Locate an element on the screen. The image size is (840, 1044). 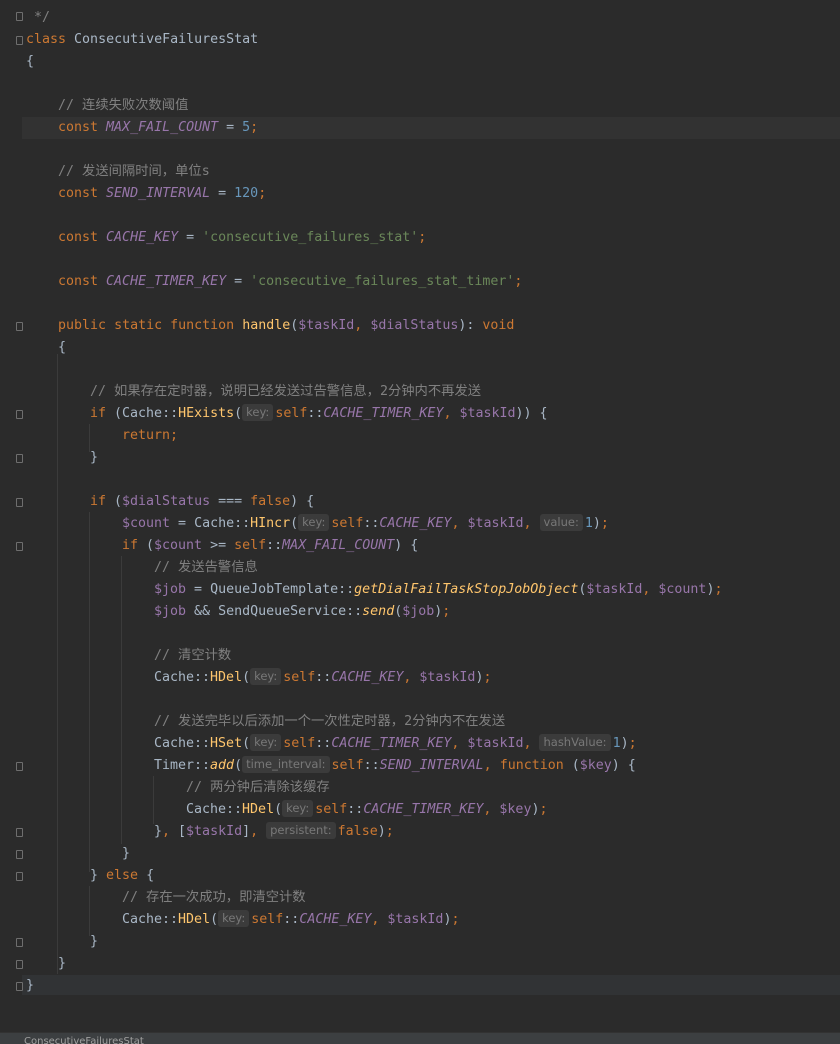
code-line: // 发送完毕以后添加一个一次性定时器，2分钟内不在发送 is located at coordinates (329, 722).